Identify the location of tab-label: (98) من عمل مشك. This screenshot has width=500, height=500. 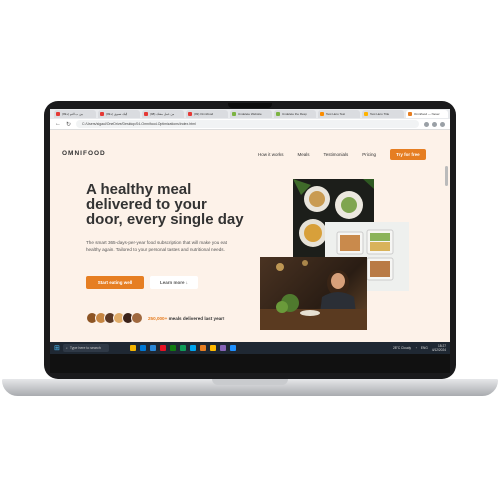
(162, 114).